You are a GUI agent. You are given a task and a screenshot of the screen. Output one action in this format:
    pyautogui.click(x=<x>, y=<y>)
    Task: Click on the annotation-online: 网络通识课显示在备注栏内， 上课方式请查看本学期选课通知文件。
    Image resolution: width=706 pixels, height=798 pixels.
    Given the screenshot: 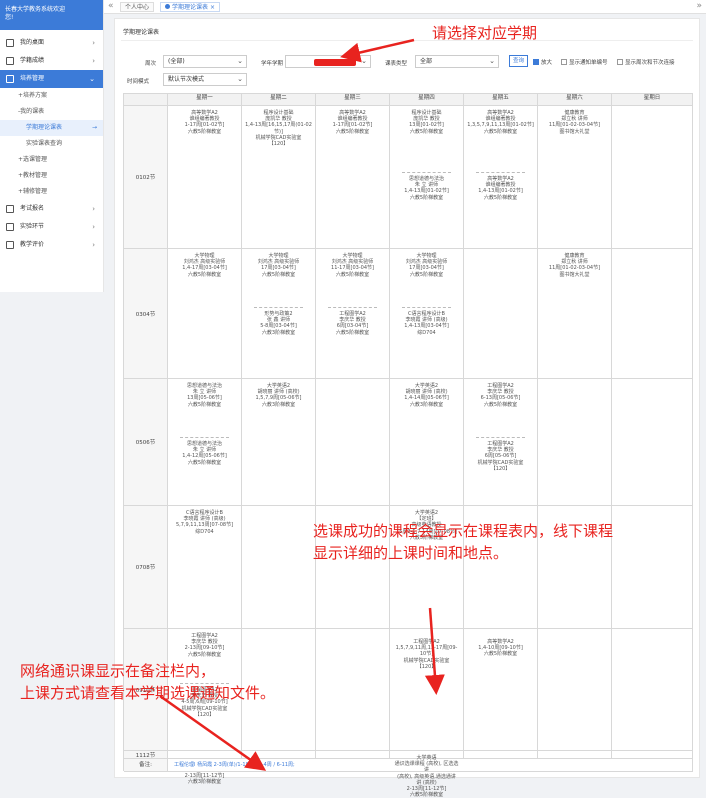 What is the action you would take?
    pyautogui.click(x=147, y=682)
    